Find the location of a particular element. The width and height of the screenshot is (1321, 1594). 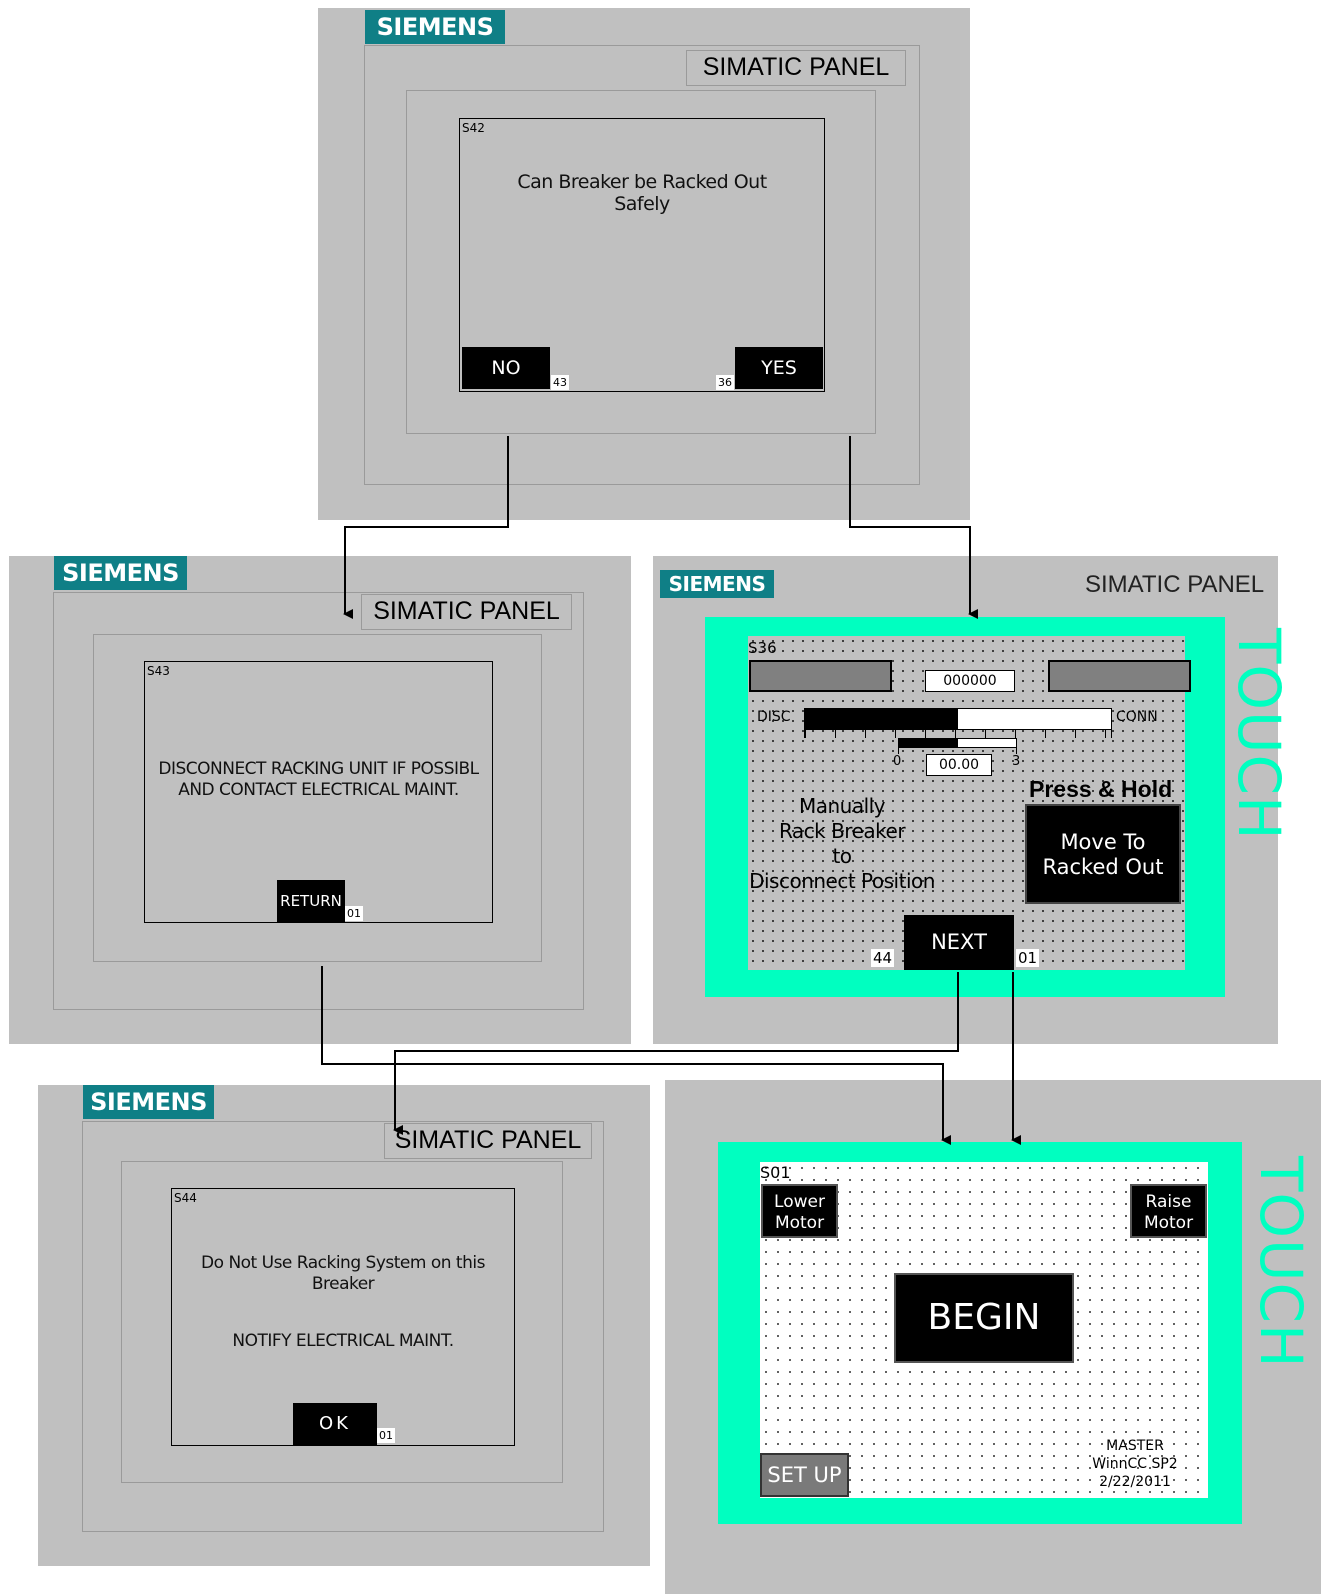

disc-label: DISC is located at coordinates (774, 717).